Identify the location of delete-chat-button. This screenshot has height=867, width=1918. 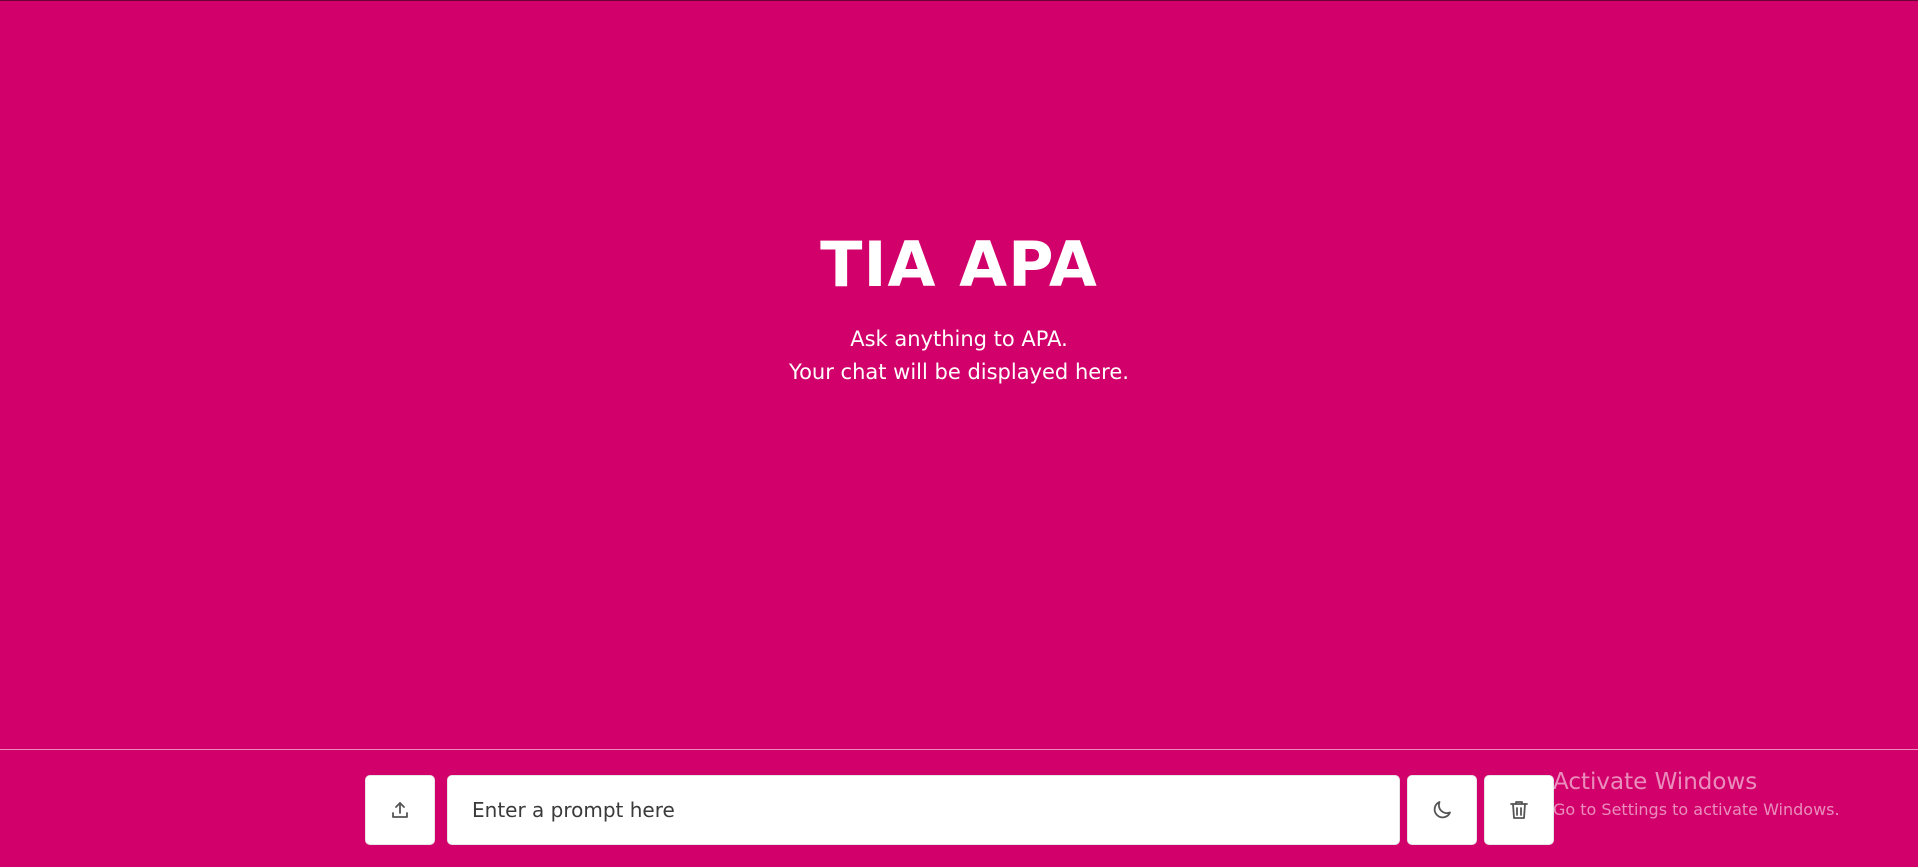
(1519, 810).